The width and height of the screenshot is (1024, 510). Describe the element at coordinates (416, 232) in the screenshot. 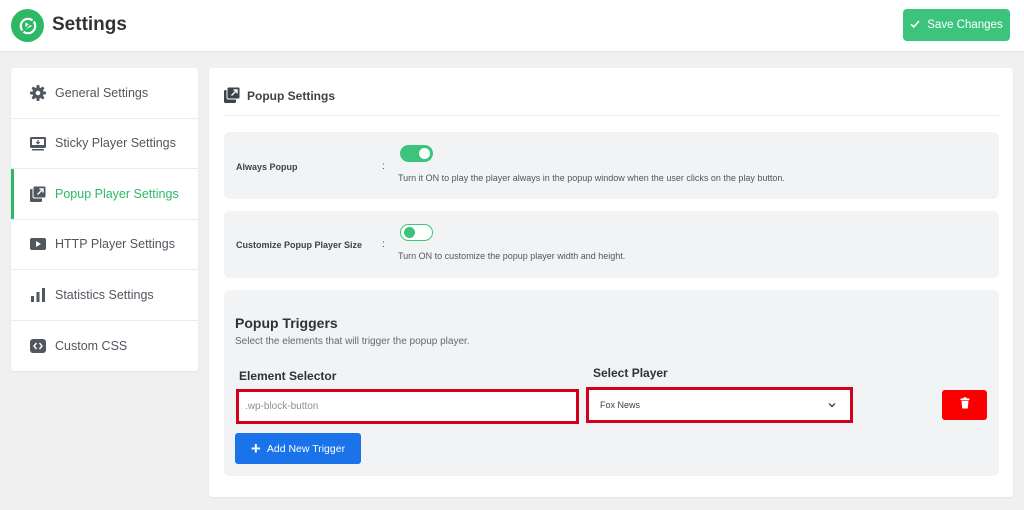

I see `customize-popup-size-toggle` at that location.